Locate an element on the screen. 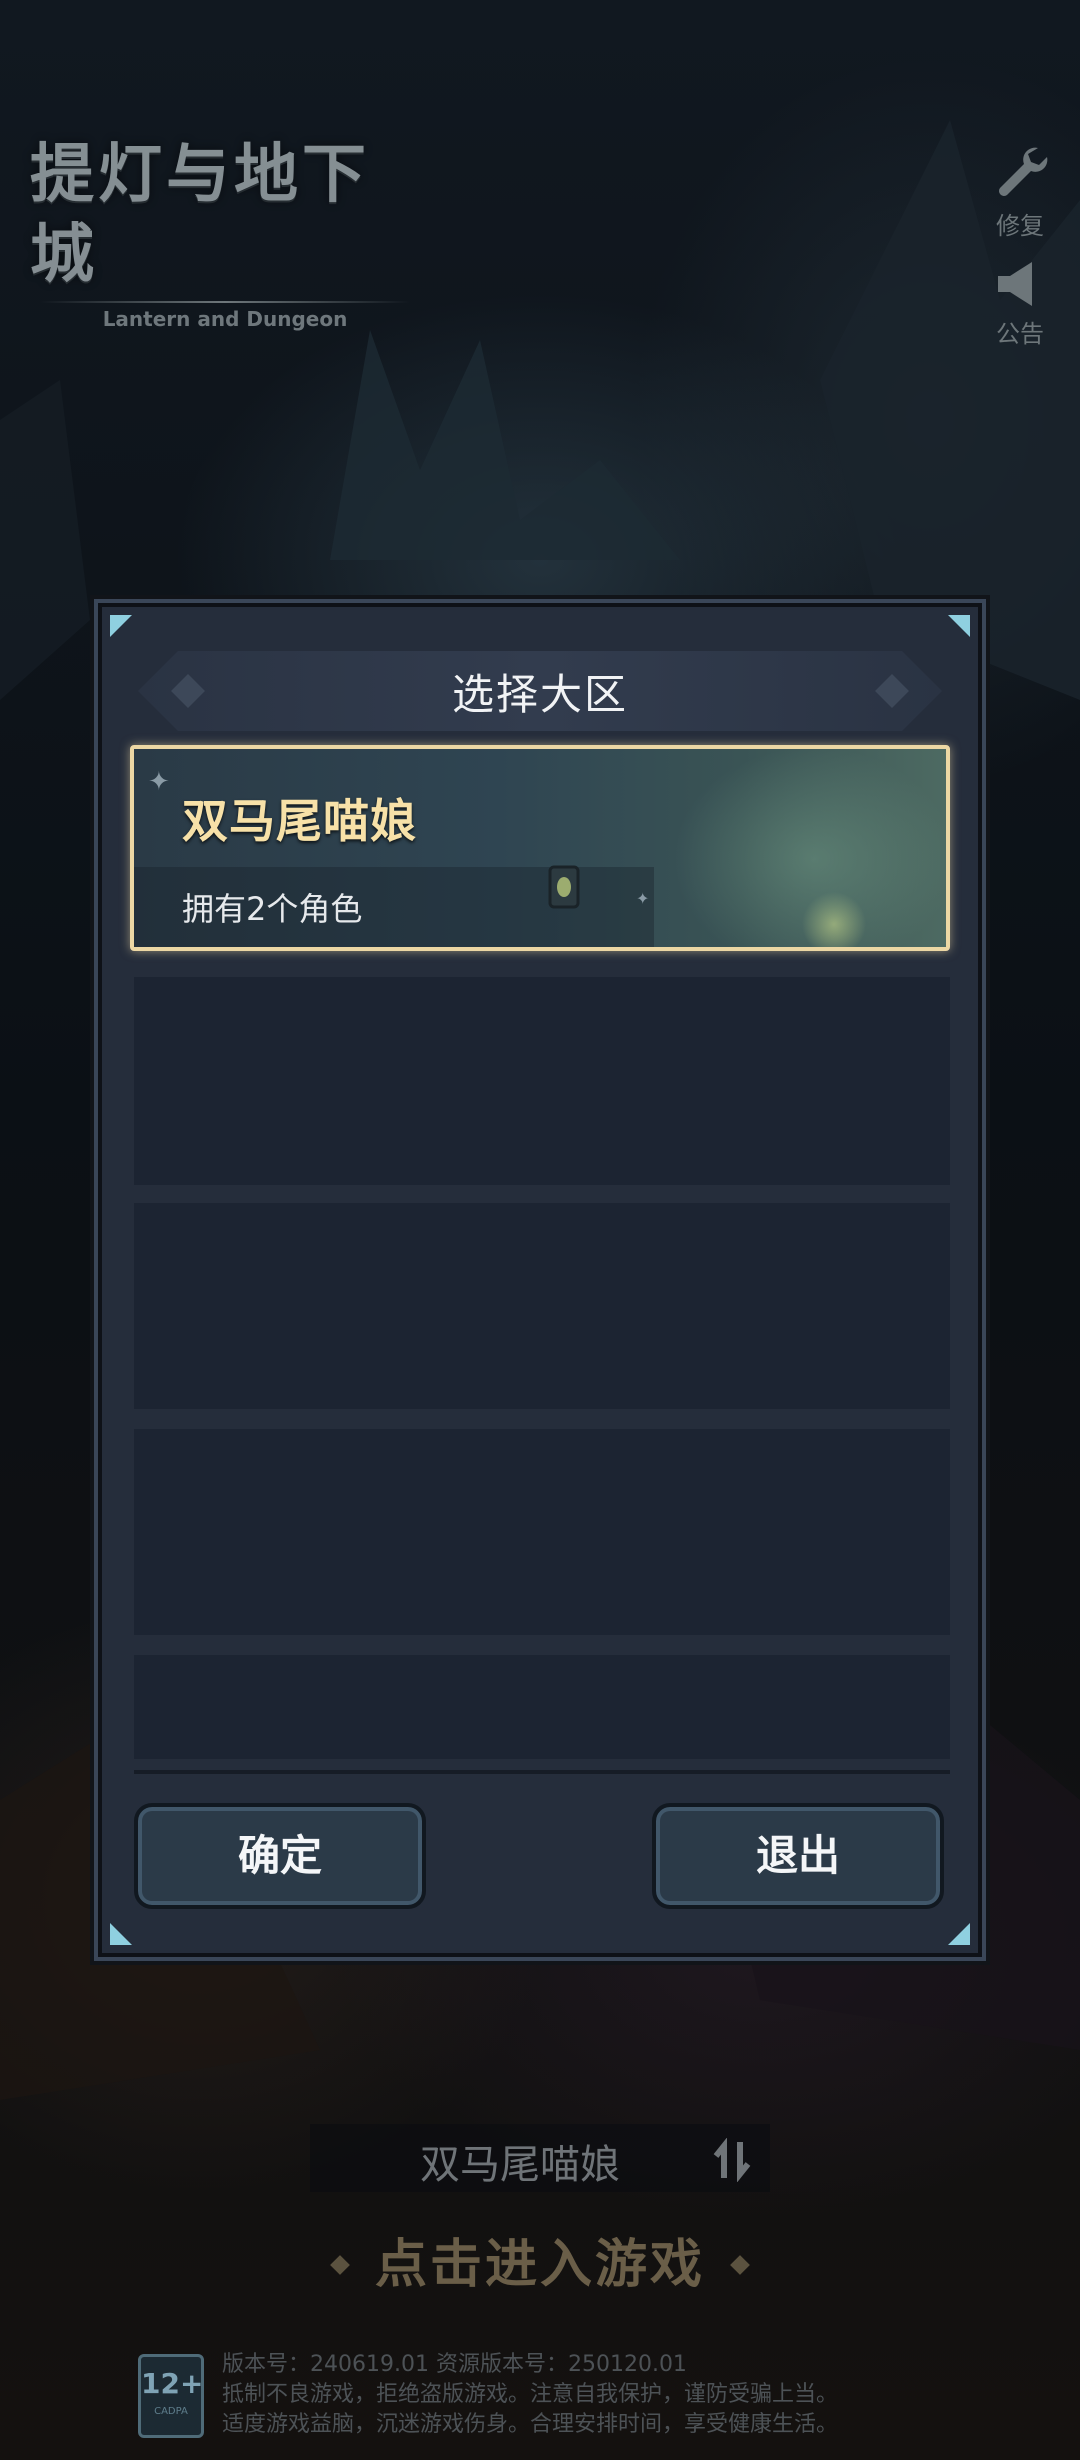  server-switcher: 双马尾喵娘 is located at coordinates (540, 2158).